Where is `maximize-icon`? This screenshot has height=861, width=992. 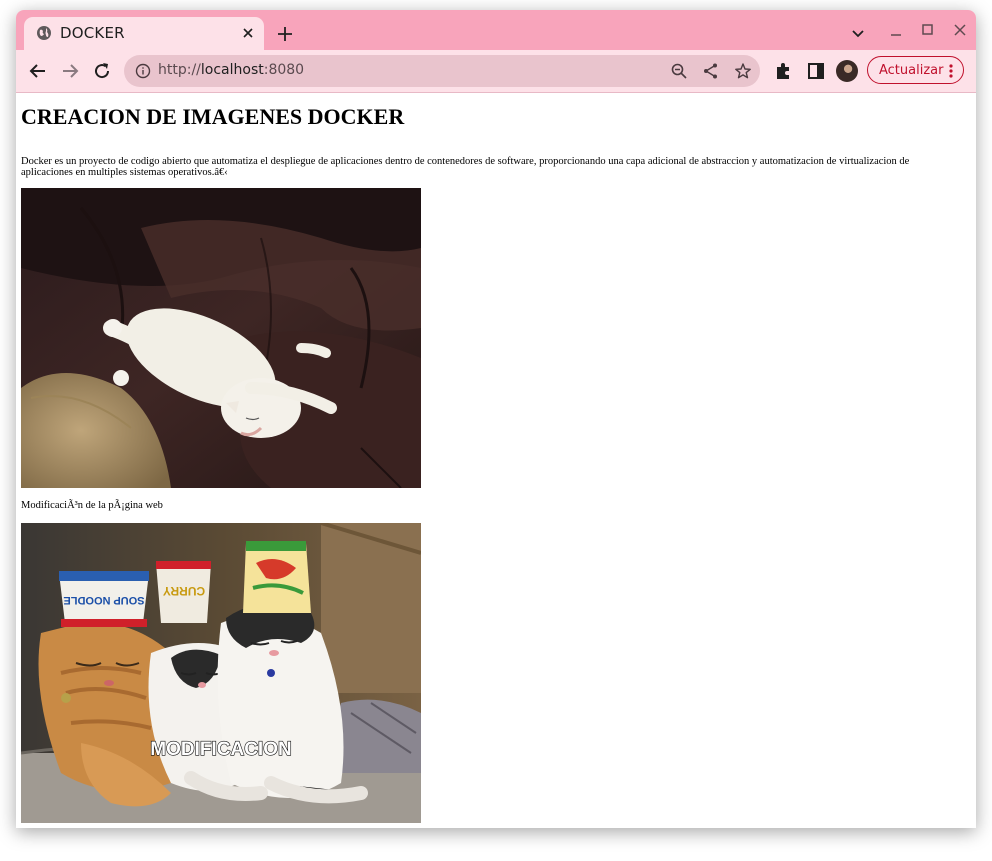 maximize-icon is located at coordinates (928, 30).